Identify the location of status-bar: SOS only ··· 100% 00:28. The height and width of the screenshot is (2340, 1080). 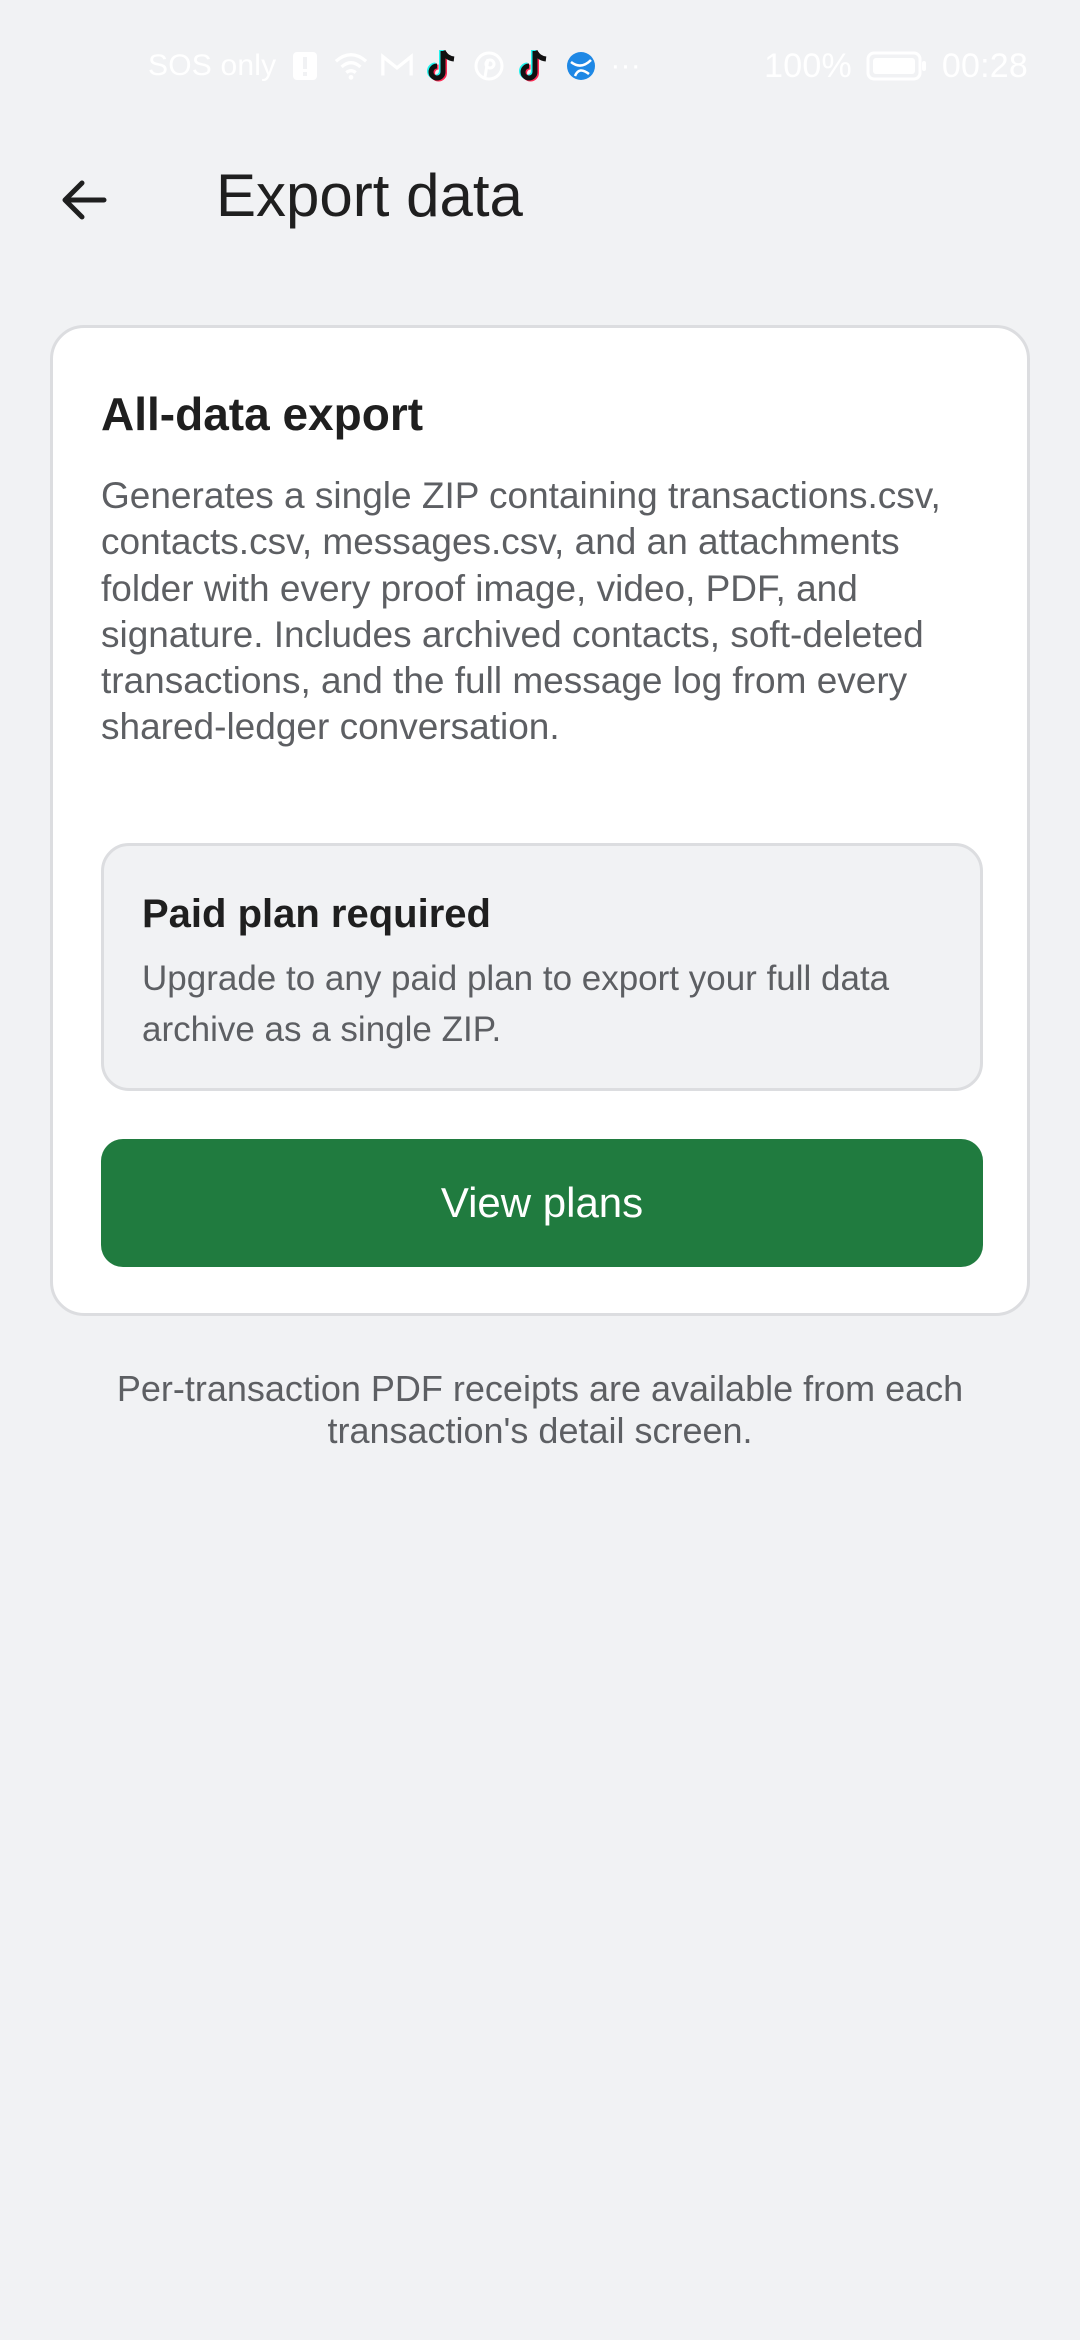
(540, 66).